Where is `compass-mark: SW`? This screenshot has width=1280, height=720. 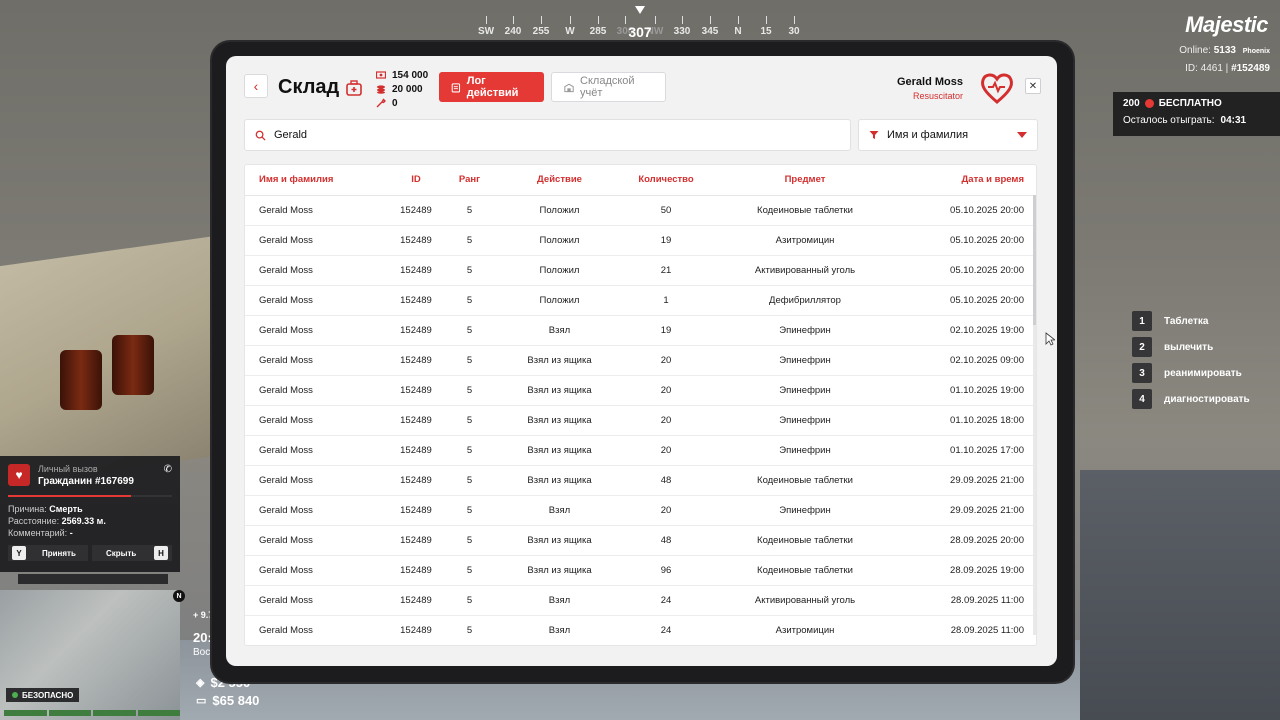 compass-mark: SW is located at coordinates (486, 31).